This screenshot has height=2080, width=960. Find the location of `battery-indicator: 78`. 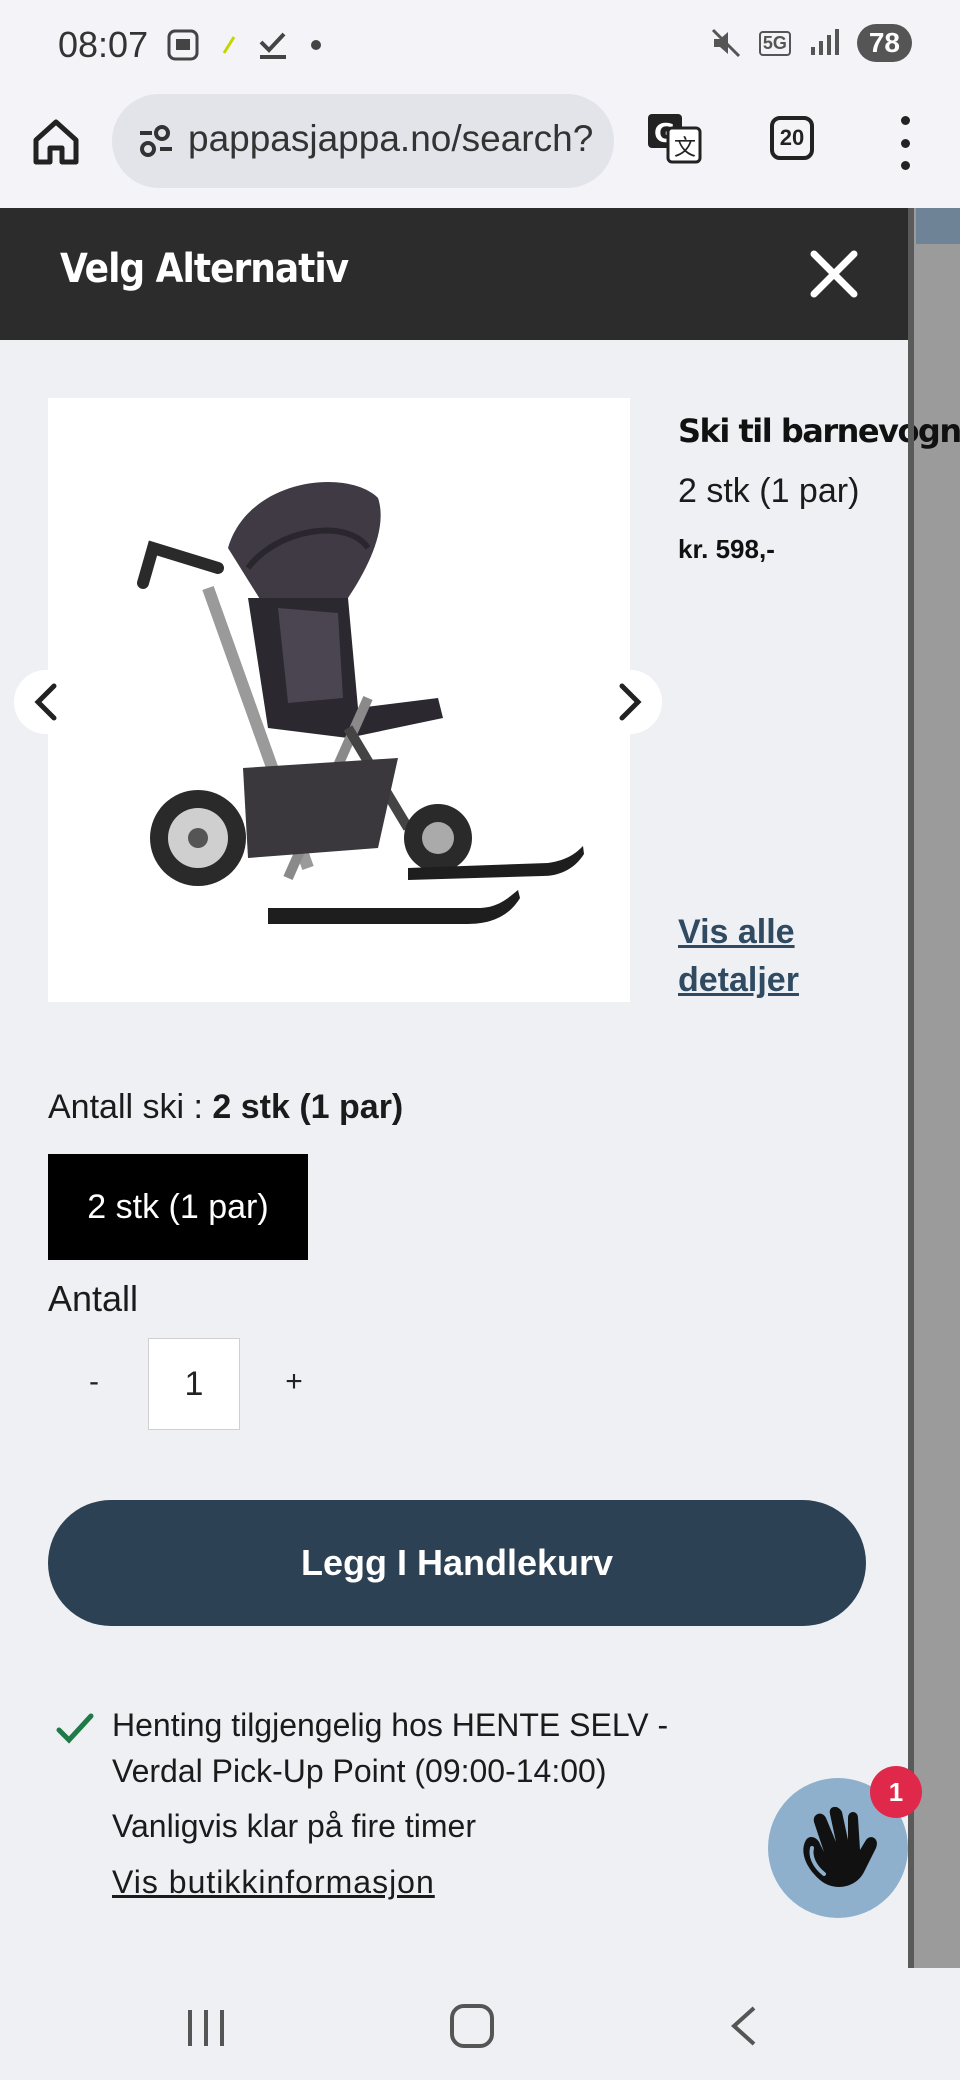

battery-indicator: 78 is located at coordinates (884, 43).